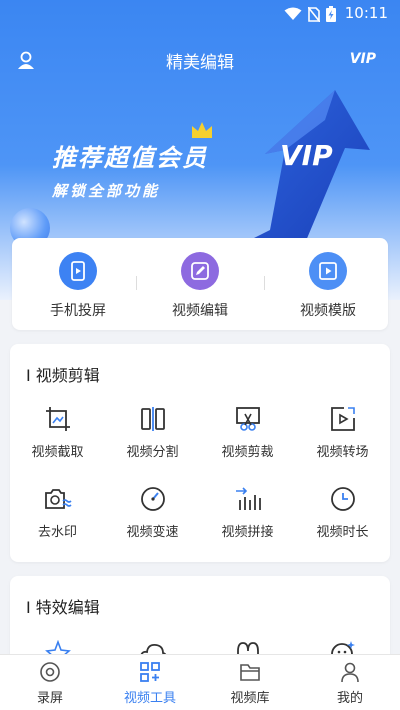 The image size is (400, 710). What do you see at coordinates (150, 672) in the screenshot?
I see `tools-grid-icon` at bounding box center [150, 672].